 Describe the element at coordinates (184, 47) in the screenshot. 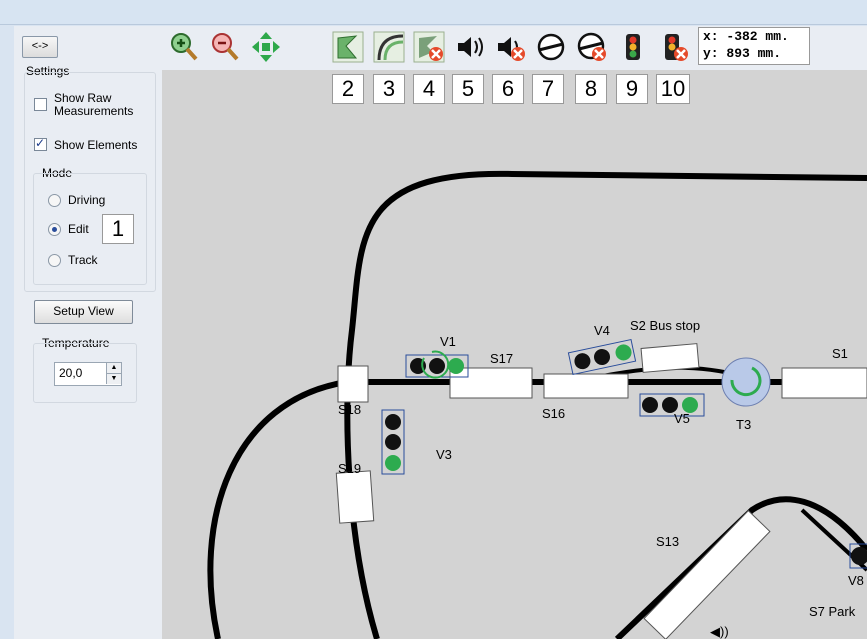

I see `zoom-in-icon` at that location.